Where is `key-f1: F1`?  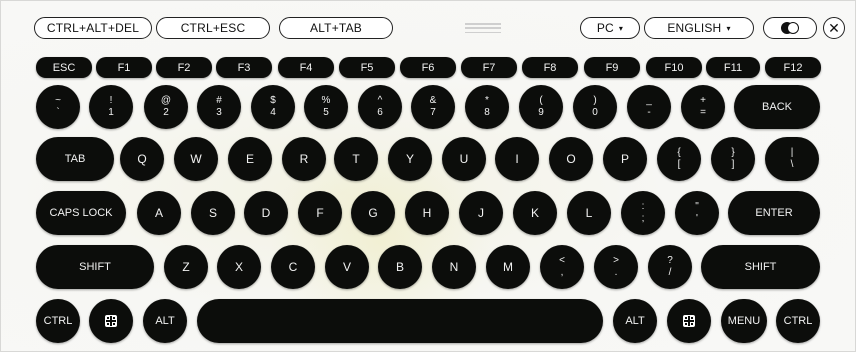
key-f1: F1 is located at coordinates (124, 67).